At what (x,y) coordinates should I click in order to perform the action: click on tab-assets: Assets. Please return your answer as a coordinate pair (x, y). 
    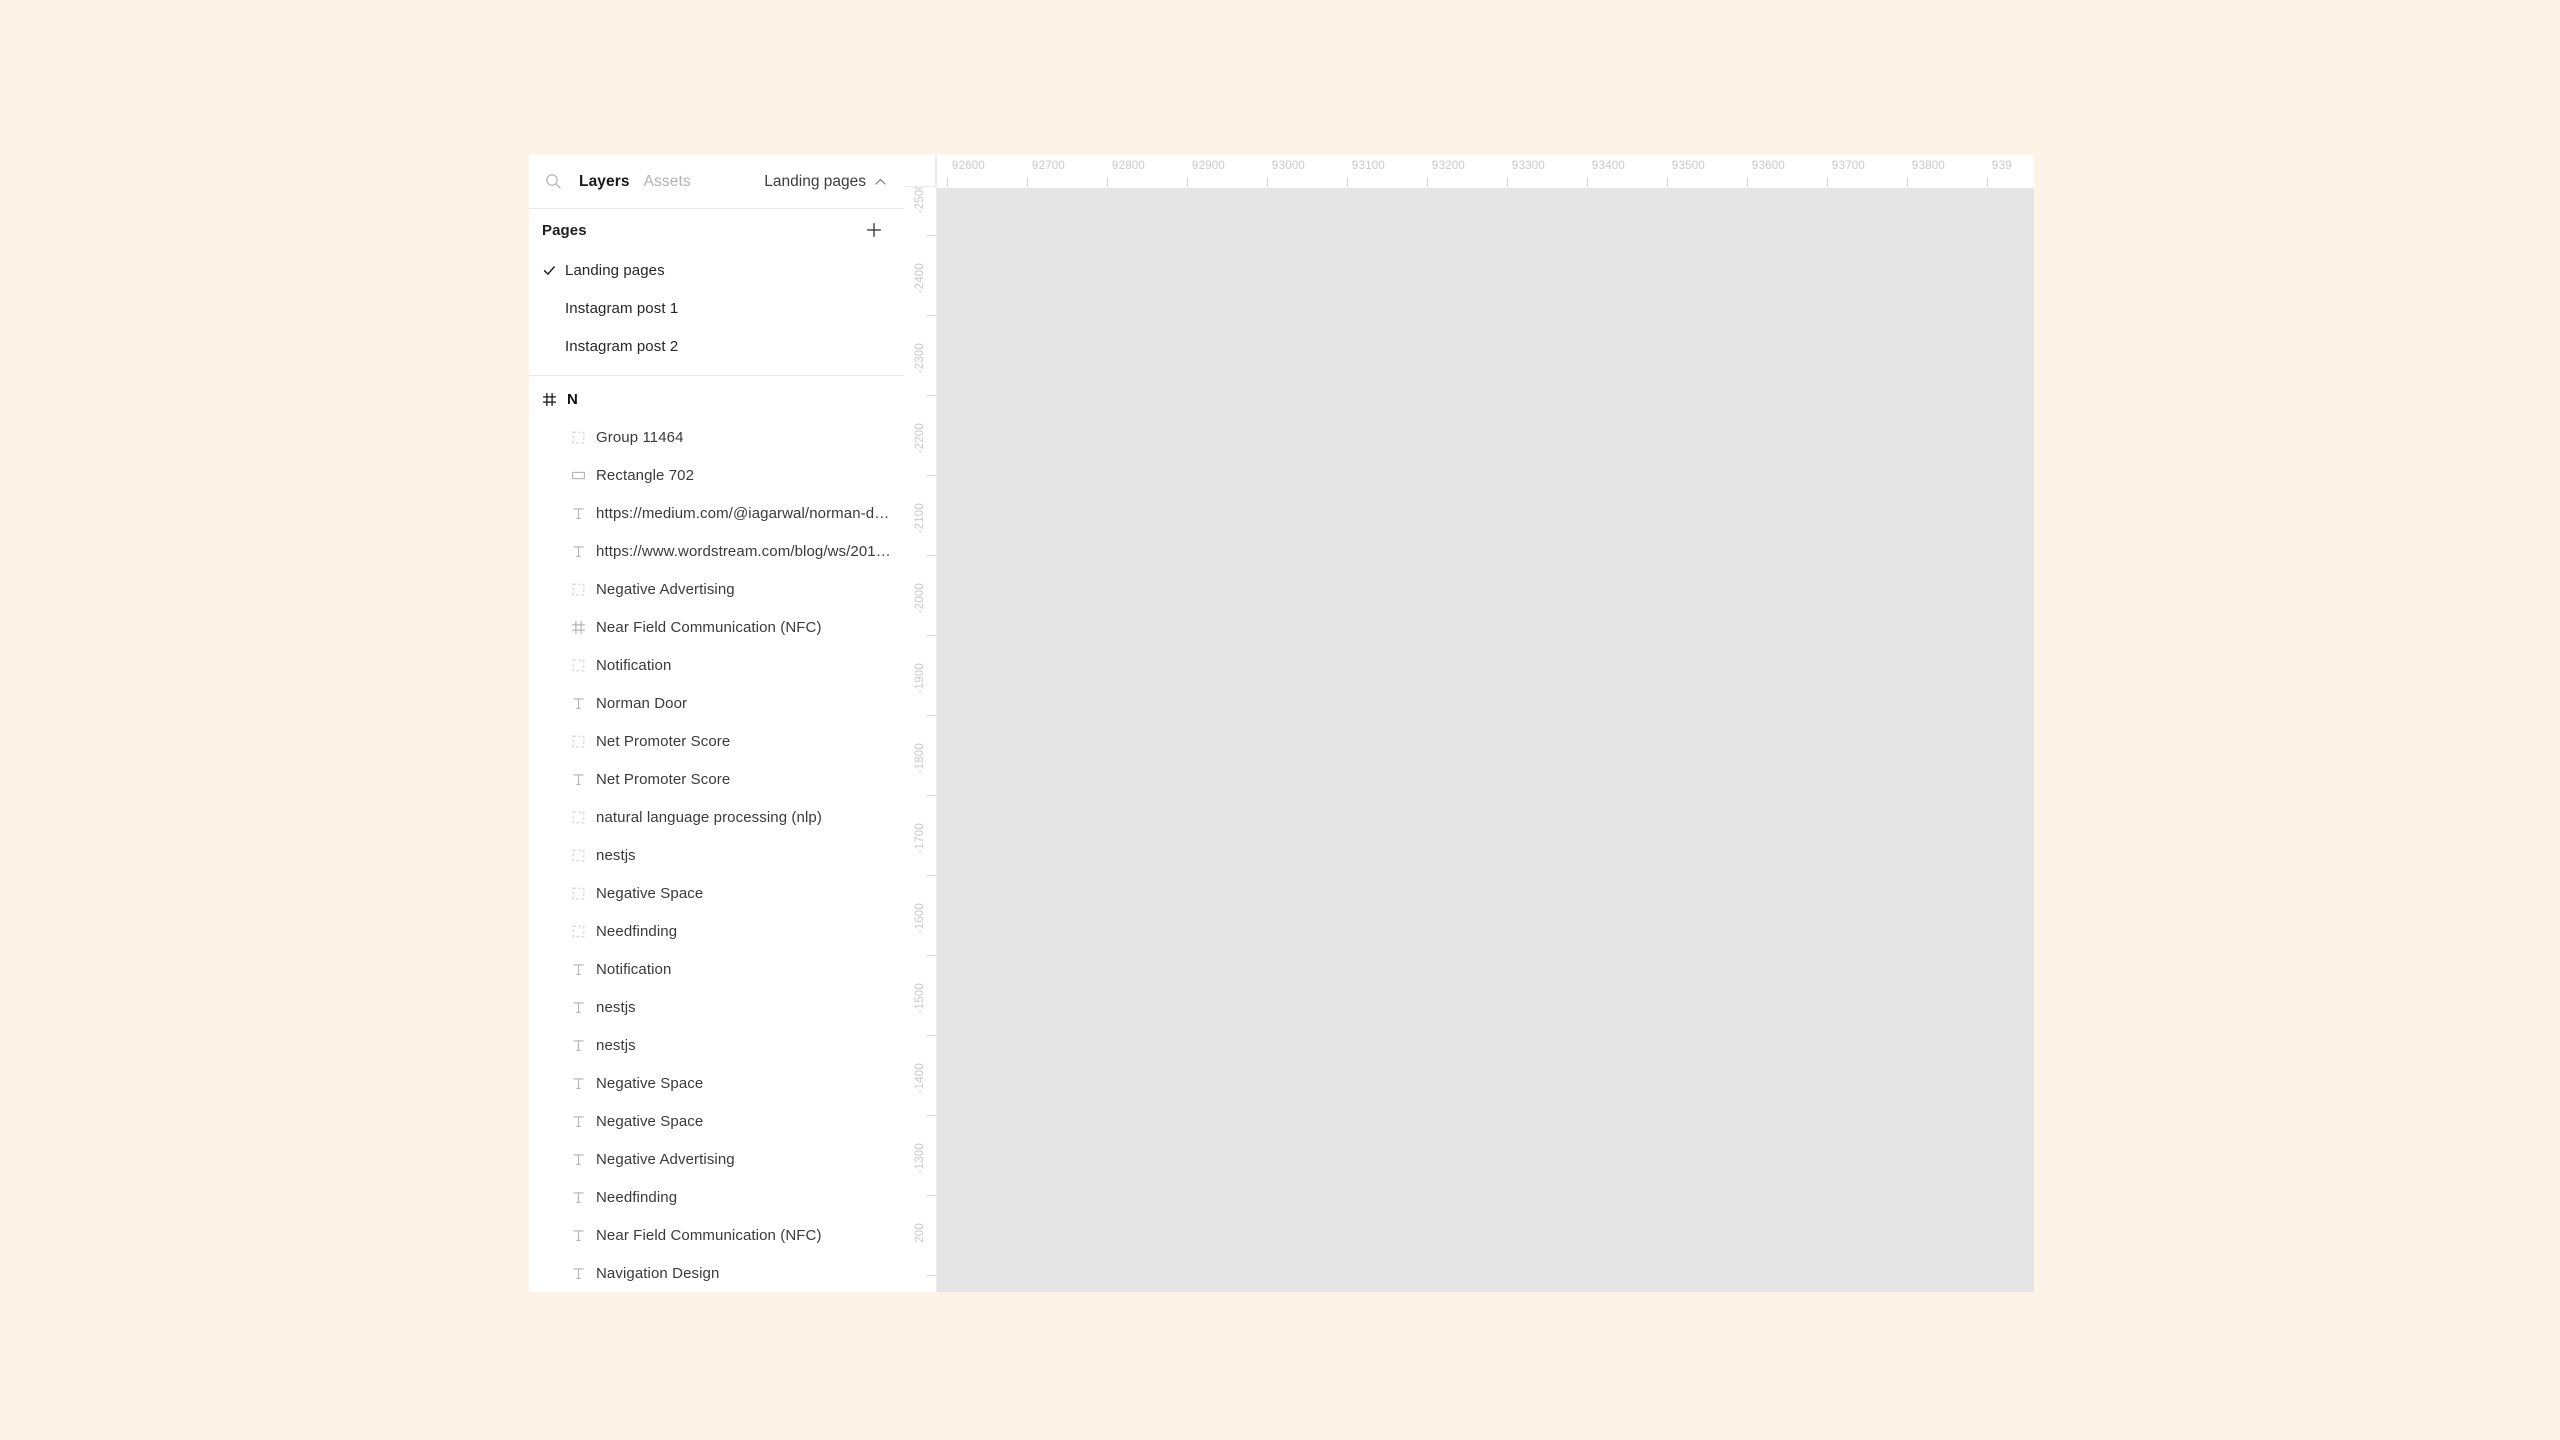
    Looking at the image, I should click on (667, 182).